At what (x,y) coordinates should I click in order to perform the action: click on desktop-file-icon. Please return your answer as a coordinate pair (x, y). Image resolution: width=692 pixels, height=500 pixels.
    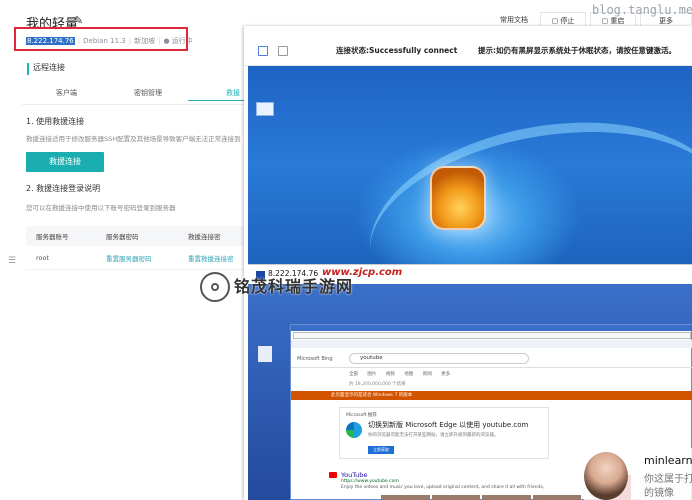
    Looking at the image, I should click on (265, 354).